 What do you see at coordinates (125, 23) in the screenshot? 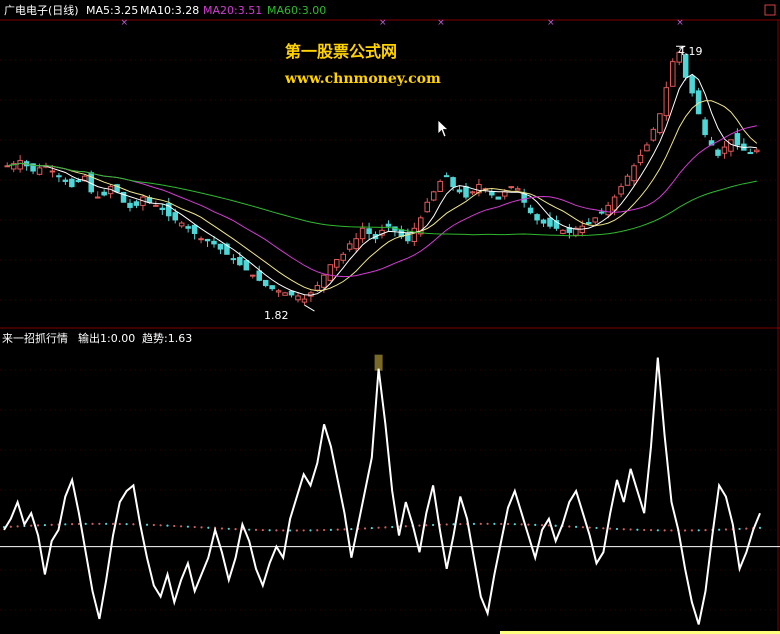
I see `signal-marker-0: ×` at bounding box center [125, 23].